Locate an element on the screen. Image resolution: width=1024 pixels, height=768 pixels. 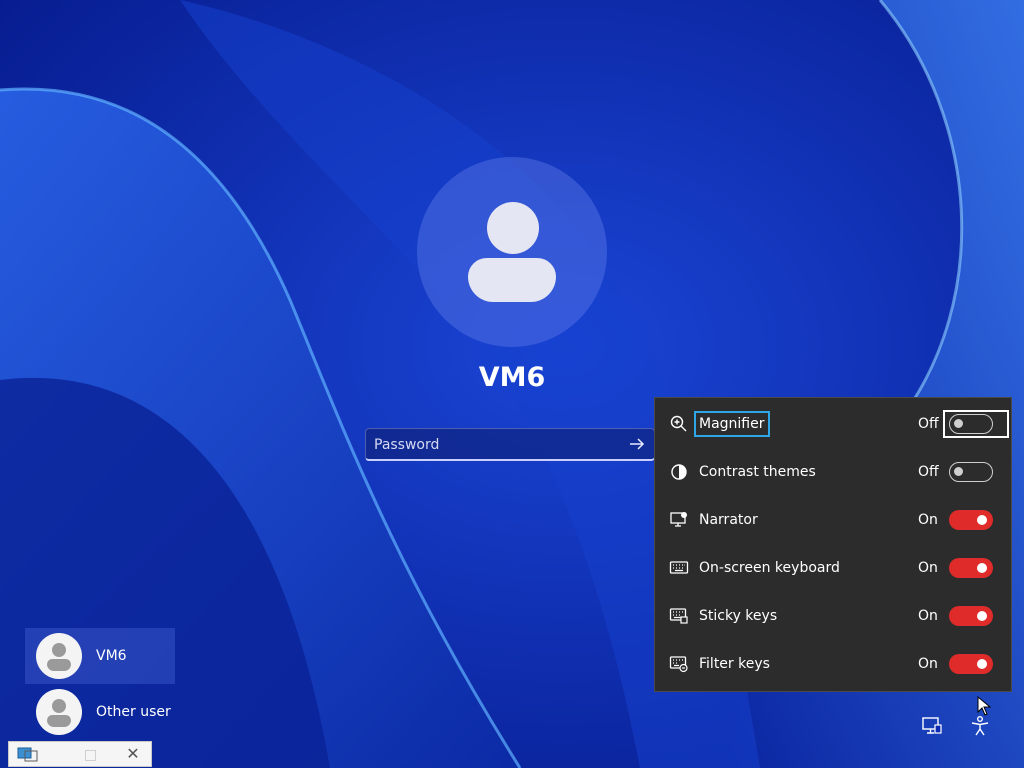
a11y-row-contrast-themes: Contrast themes Off is located at coordinates (833, 472).